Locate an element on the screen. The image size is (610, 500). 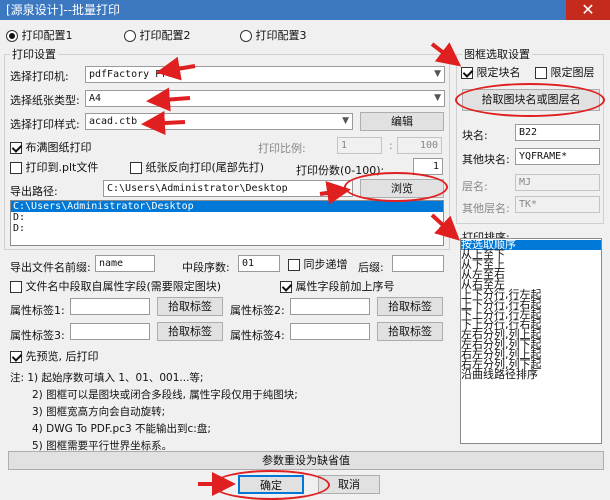
arrow-to-paper is located at coordinates (168, 99).